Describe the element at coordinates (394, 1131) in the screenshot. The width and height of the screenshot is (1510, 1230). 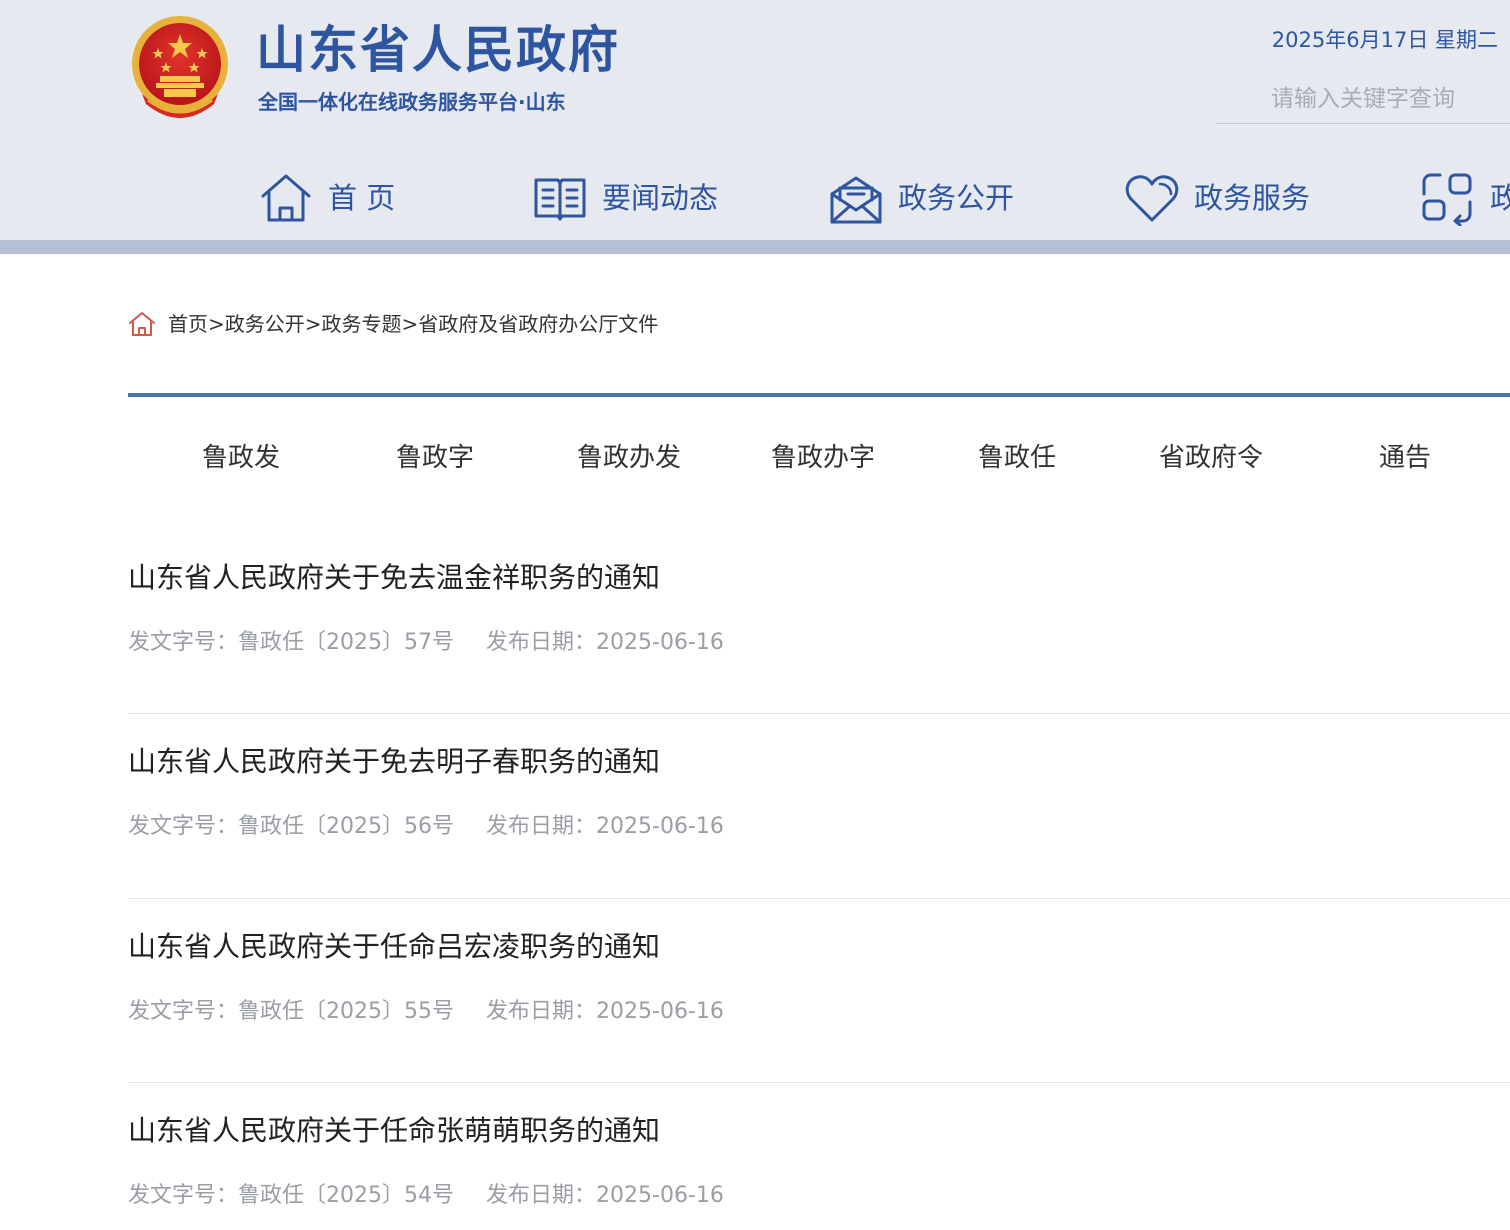
I see `document-title-link: 山东省人民政府关于任命张萌萌职务的通知` at that location.